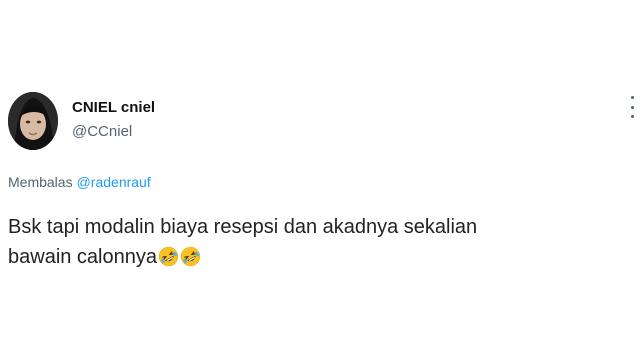 The height and width of the screenshot is (360, 640). What do you see at coordinates (632, 107) in the screenshot?
I see `more-vertical-icon` at bounding box center [632, 107].